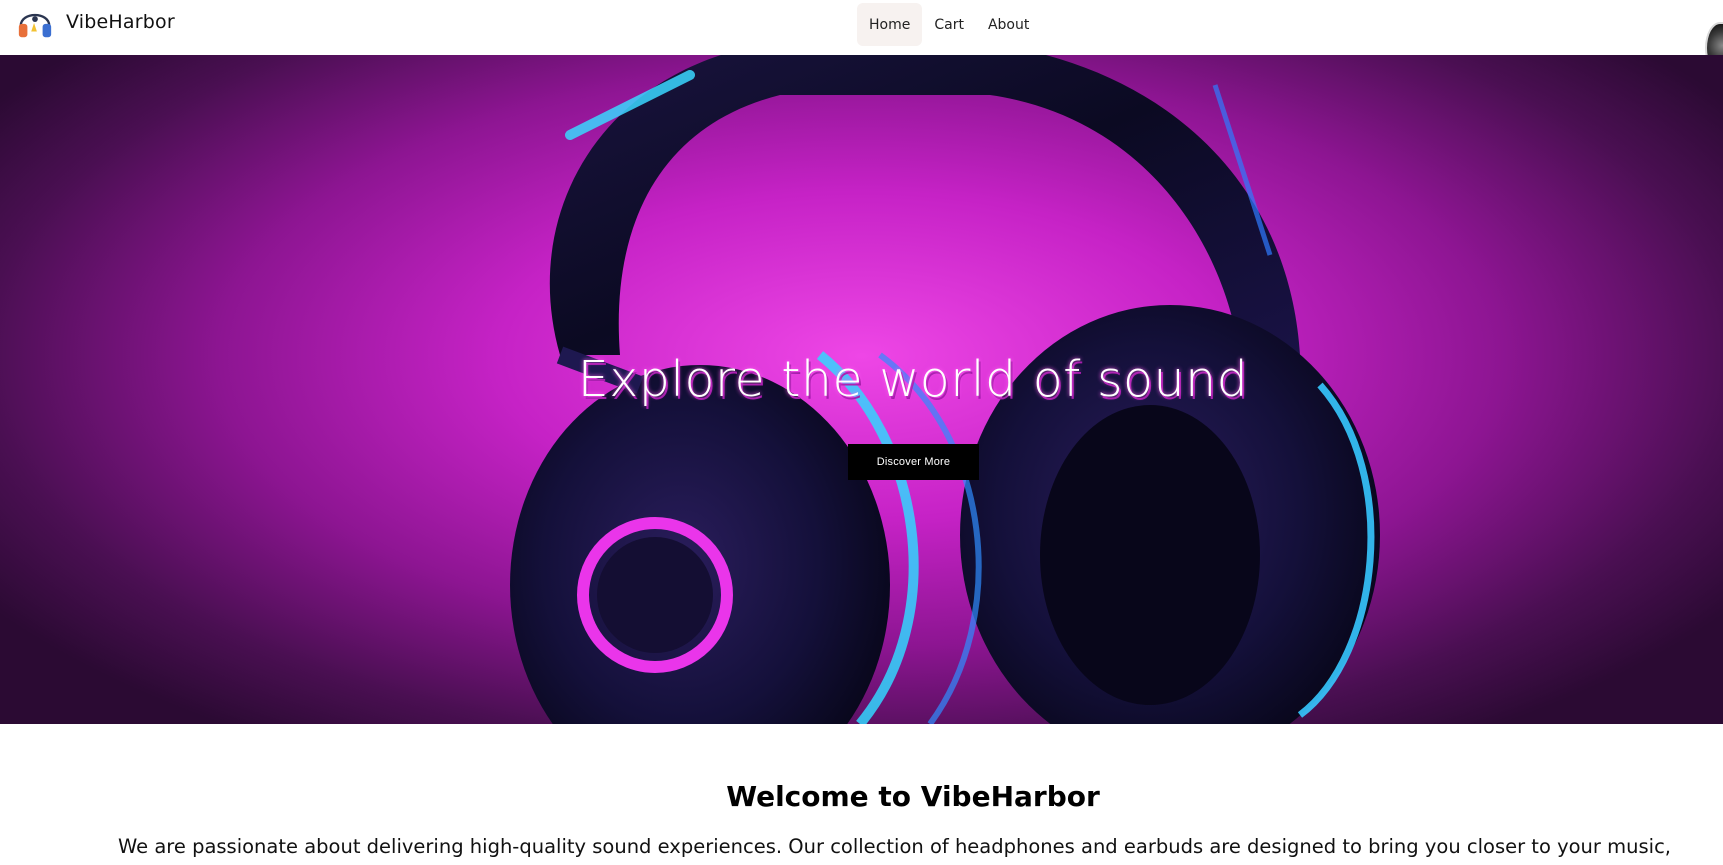 This screenshot has height=865, width=1723. I want to click on welcome-title: Welcome to VibeHarbor, so click(913, 796).